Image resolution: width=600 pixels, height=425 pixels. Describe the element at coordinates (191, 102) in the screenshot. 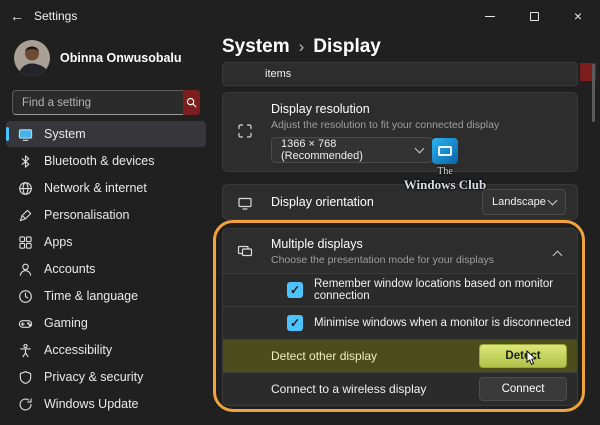

I see `search-icon` at that location.